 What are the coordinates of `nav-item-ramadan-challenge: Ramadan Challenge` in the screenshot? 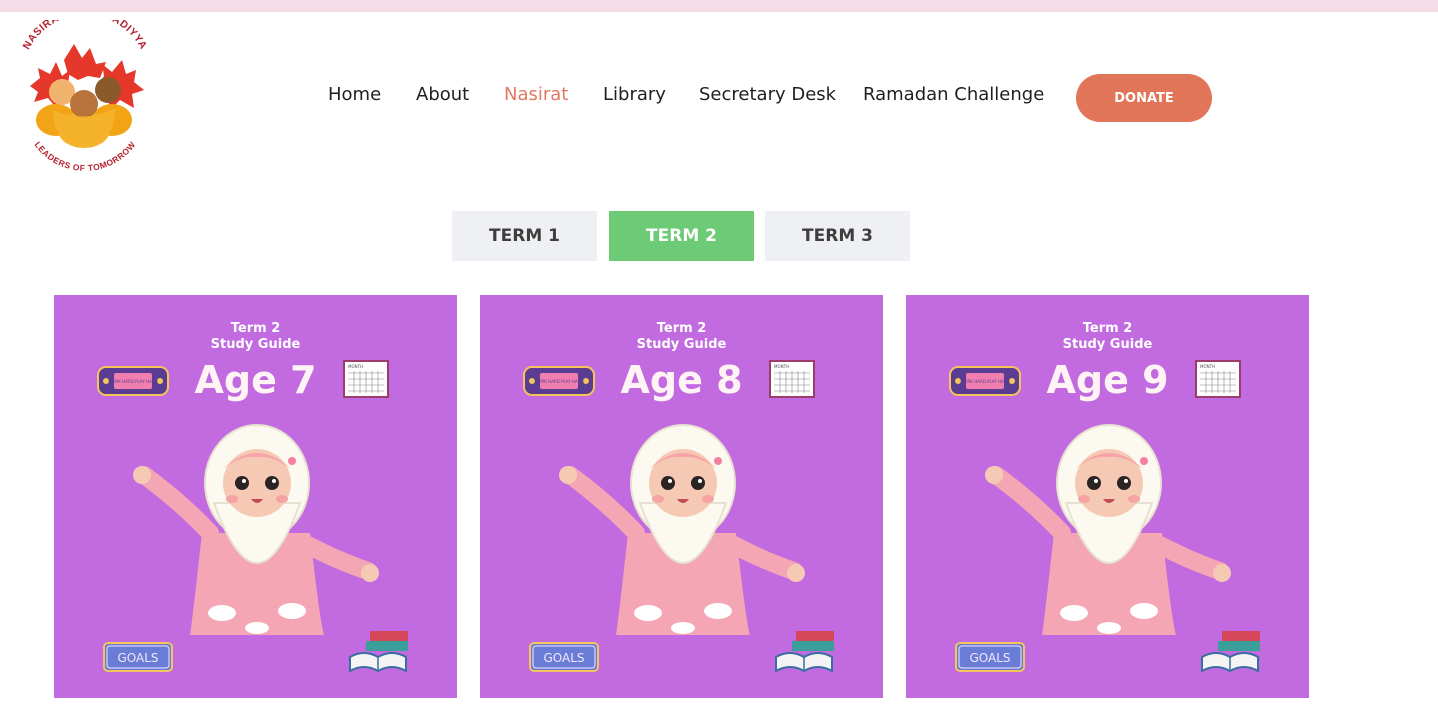 It's located at (953, 94).